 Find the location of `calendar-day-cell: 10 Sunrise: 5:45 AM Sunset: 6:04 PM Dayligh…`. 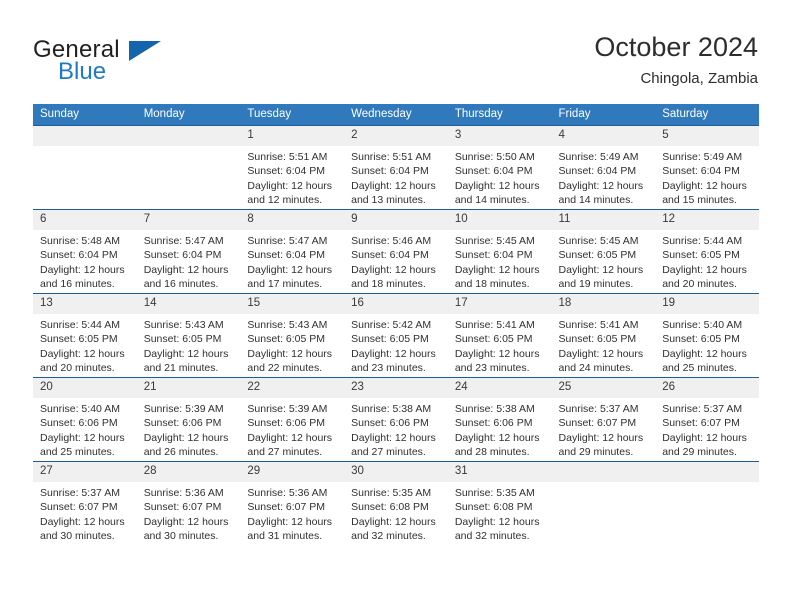

calendar-day-cell: 10 Sunrise: 5:45 AM Sunset: 6:04 PM Dayligh… is located at coordinates (499, 251).